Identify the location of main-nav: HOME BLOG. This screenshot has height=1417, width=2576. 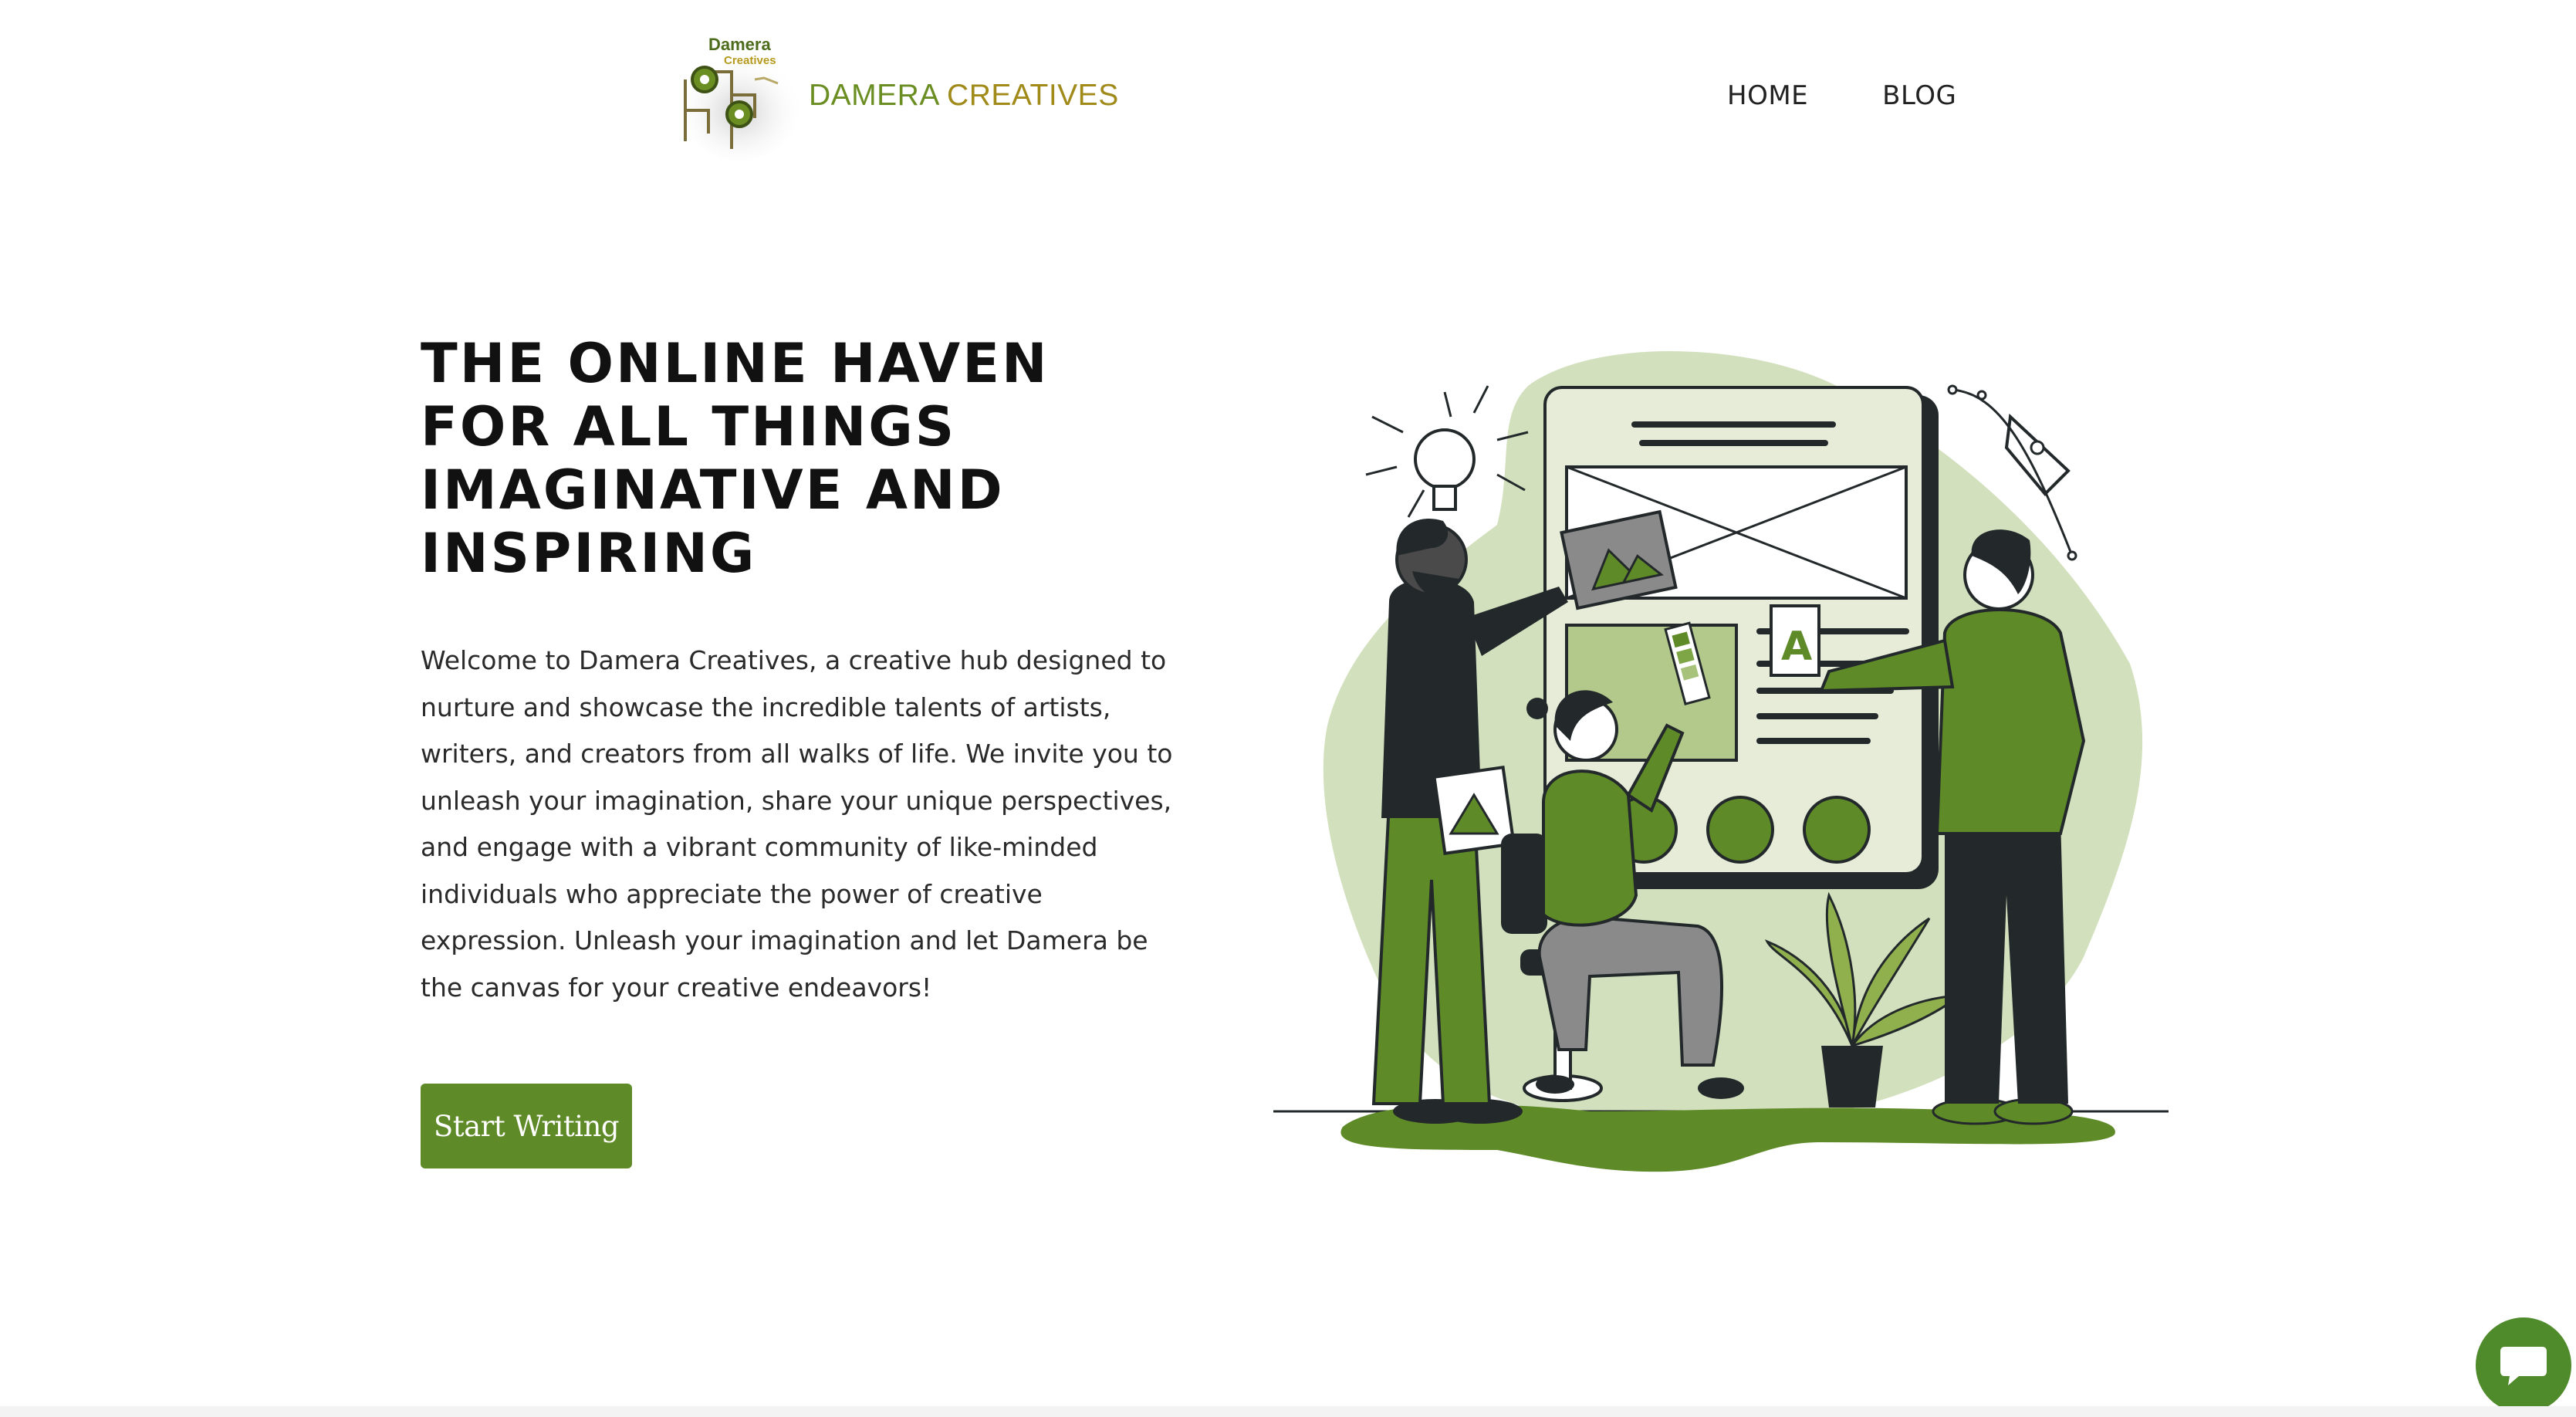
(1841, 95).